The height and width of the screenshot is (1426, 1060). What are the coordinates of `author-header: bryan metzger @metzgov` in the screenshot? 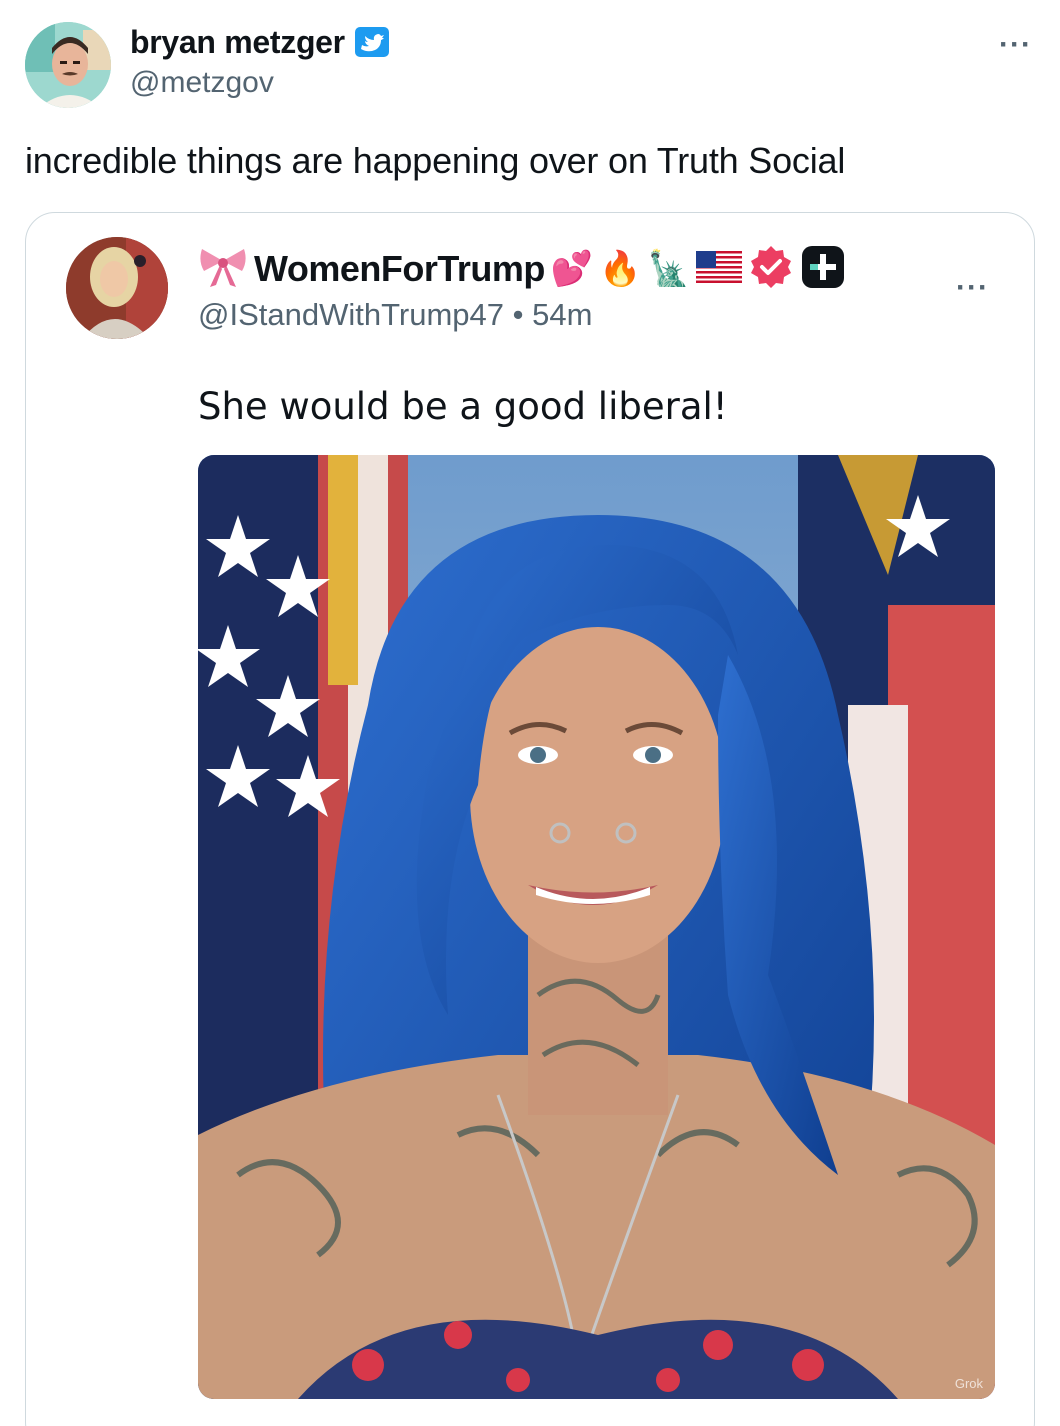 It's located at (260, 61).